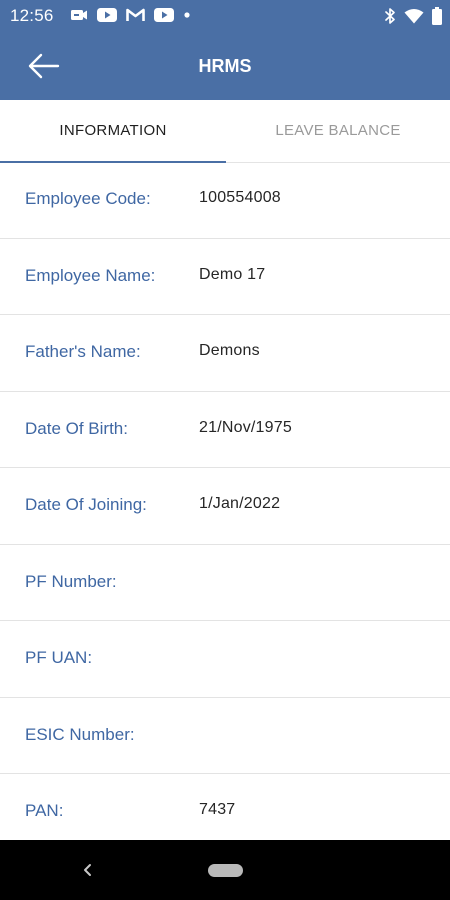  What do you see at coordinates (59, 657) in the screenshot?
I see `info-label: PF UAN:` at bounding box center [59, 657].